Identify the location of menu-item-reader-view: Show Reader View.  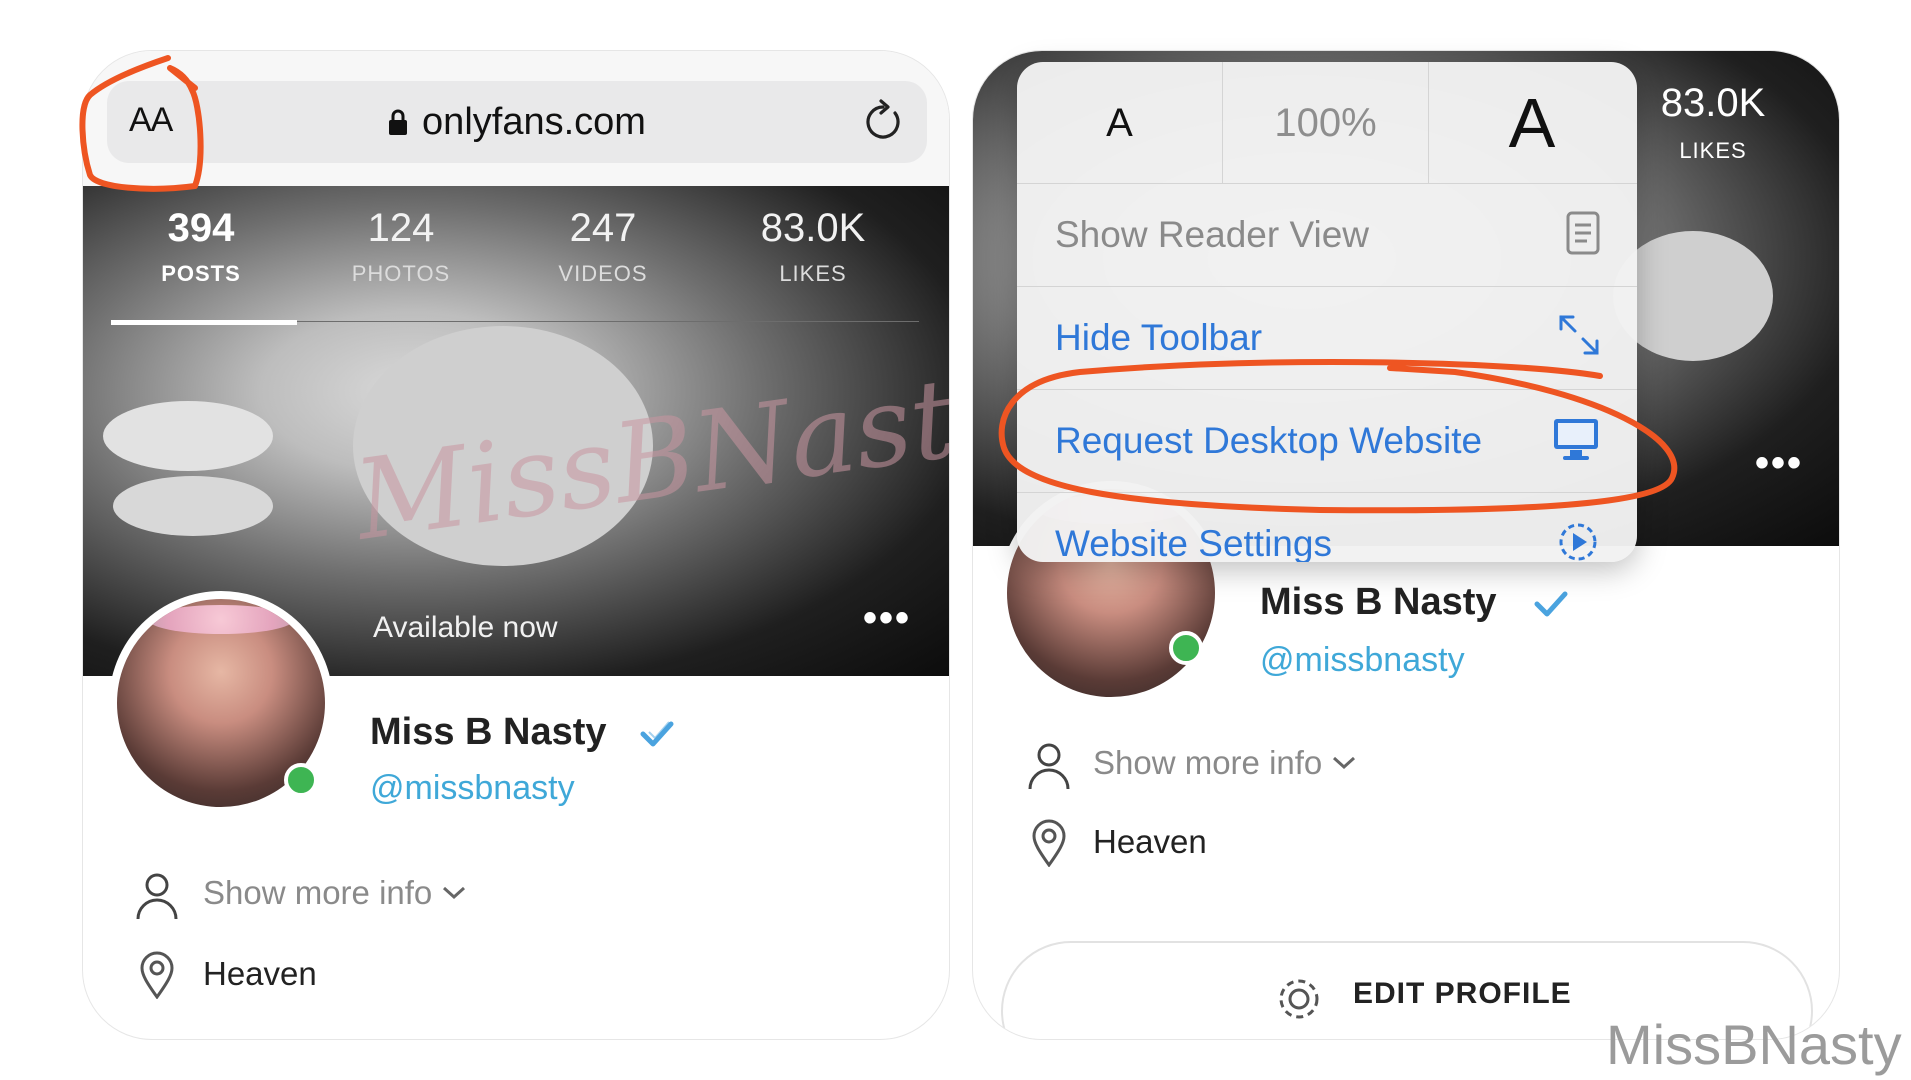
(1327, 235).